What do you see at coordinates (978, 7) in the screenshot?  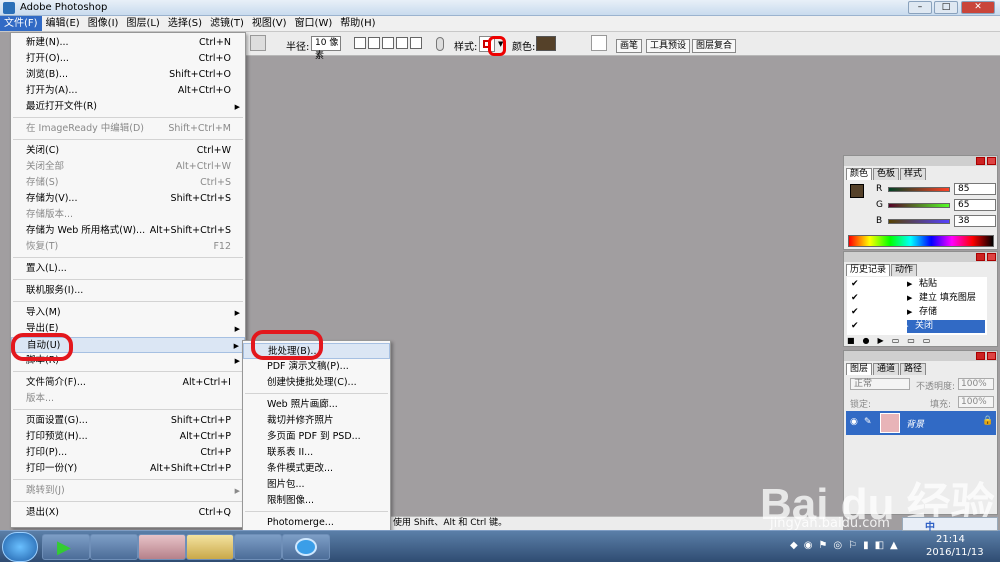 I see `close-button: ✕` at bounding box center [978, 7].